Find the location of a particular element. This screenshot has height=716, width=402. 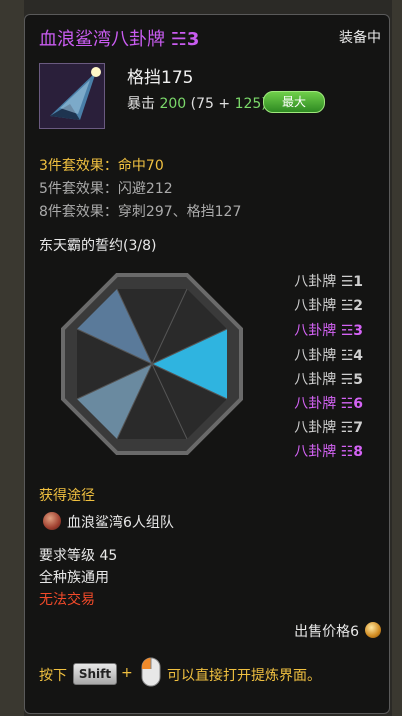

piece-glyph: ☱2 is located at coordinates (351, 306).